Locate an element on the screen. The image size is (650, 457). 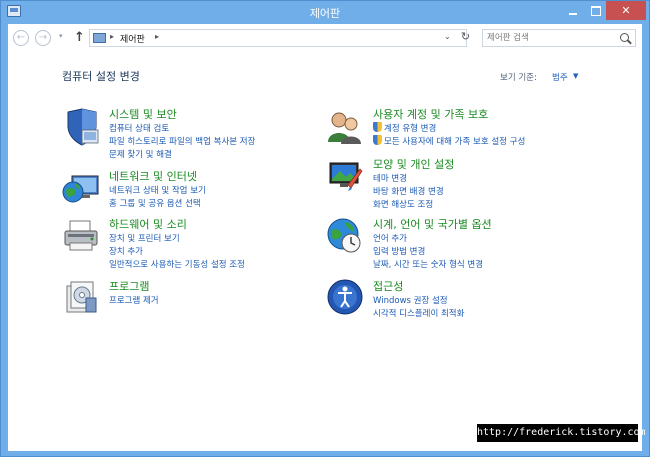
link-add-language: 언어 추가 is located at coordinates (390, 238).